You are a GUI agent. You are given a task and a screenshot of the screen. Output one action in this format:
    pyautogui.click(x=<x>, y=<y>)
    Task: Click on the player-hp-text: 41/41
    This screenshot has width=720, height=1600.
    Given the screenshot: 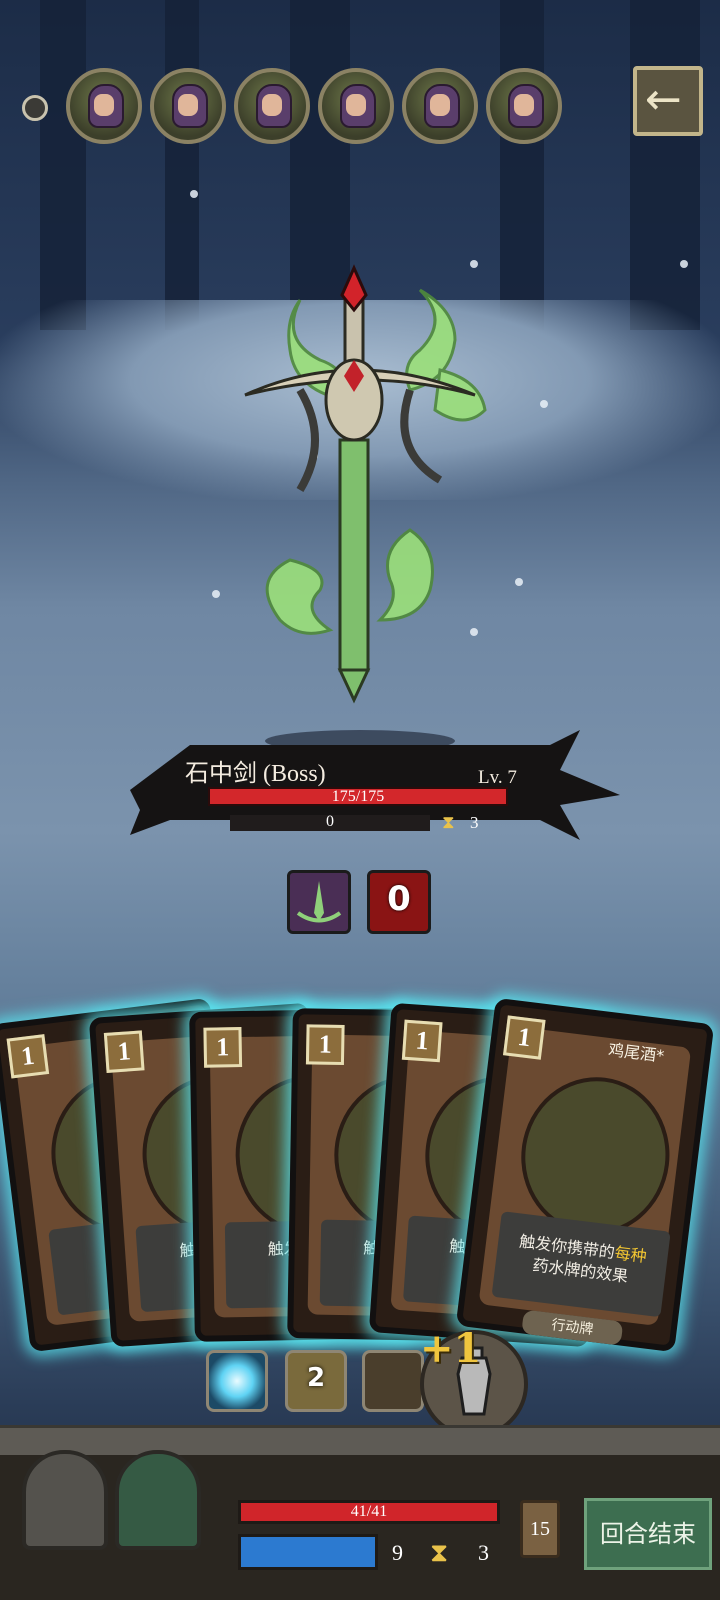 What is the action you would take?
    pyautogui.click(x=369, y=1511)
    